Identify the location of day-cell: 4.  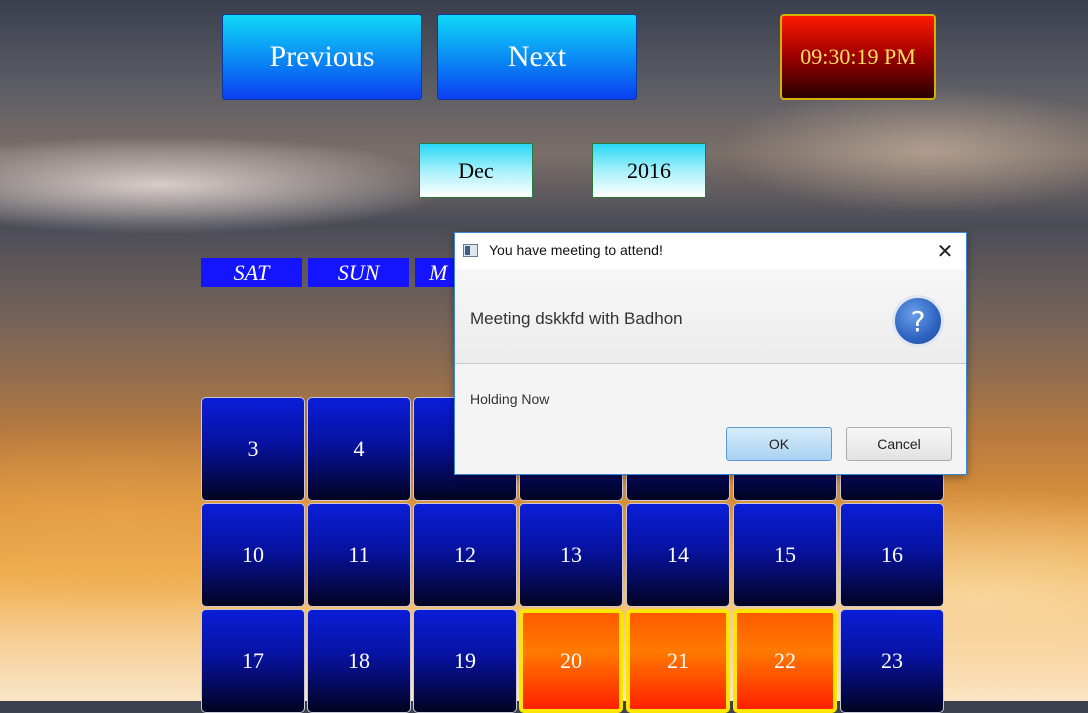
(359, 449).